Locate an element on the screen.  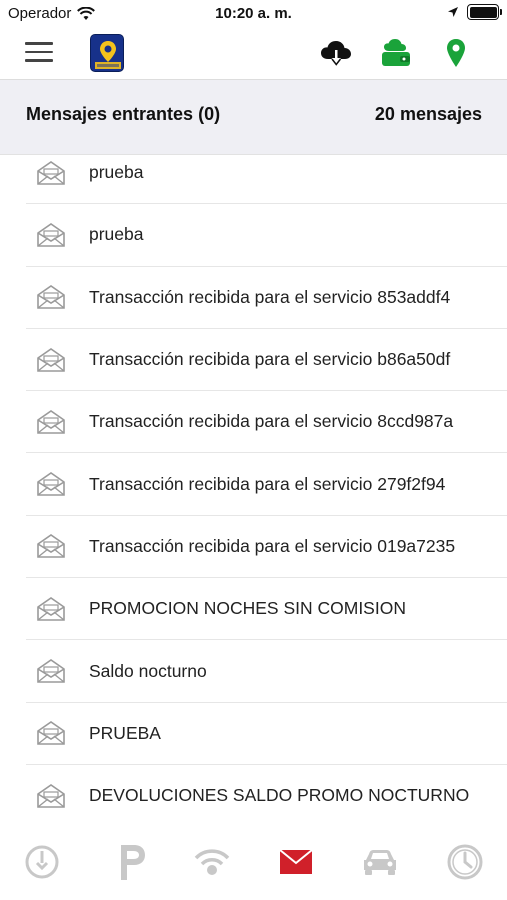
nav-actions is located at coordinates (396, 53).